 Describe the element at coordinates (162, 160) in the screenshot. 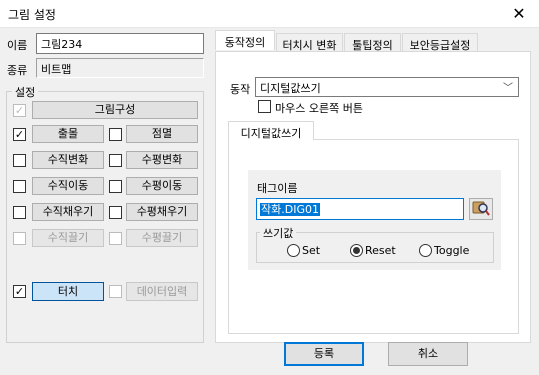

I see `hchange-button: 수평변화` at that location.